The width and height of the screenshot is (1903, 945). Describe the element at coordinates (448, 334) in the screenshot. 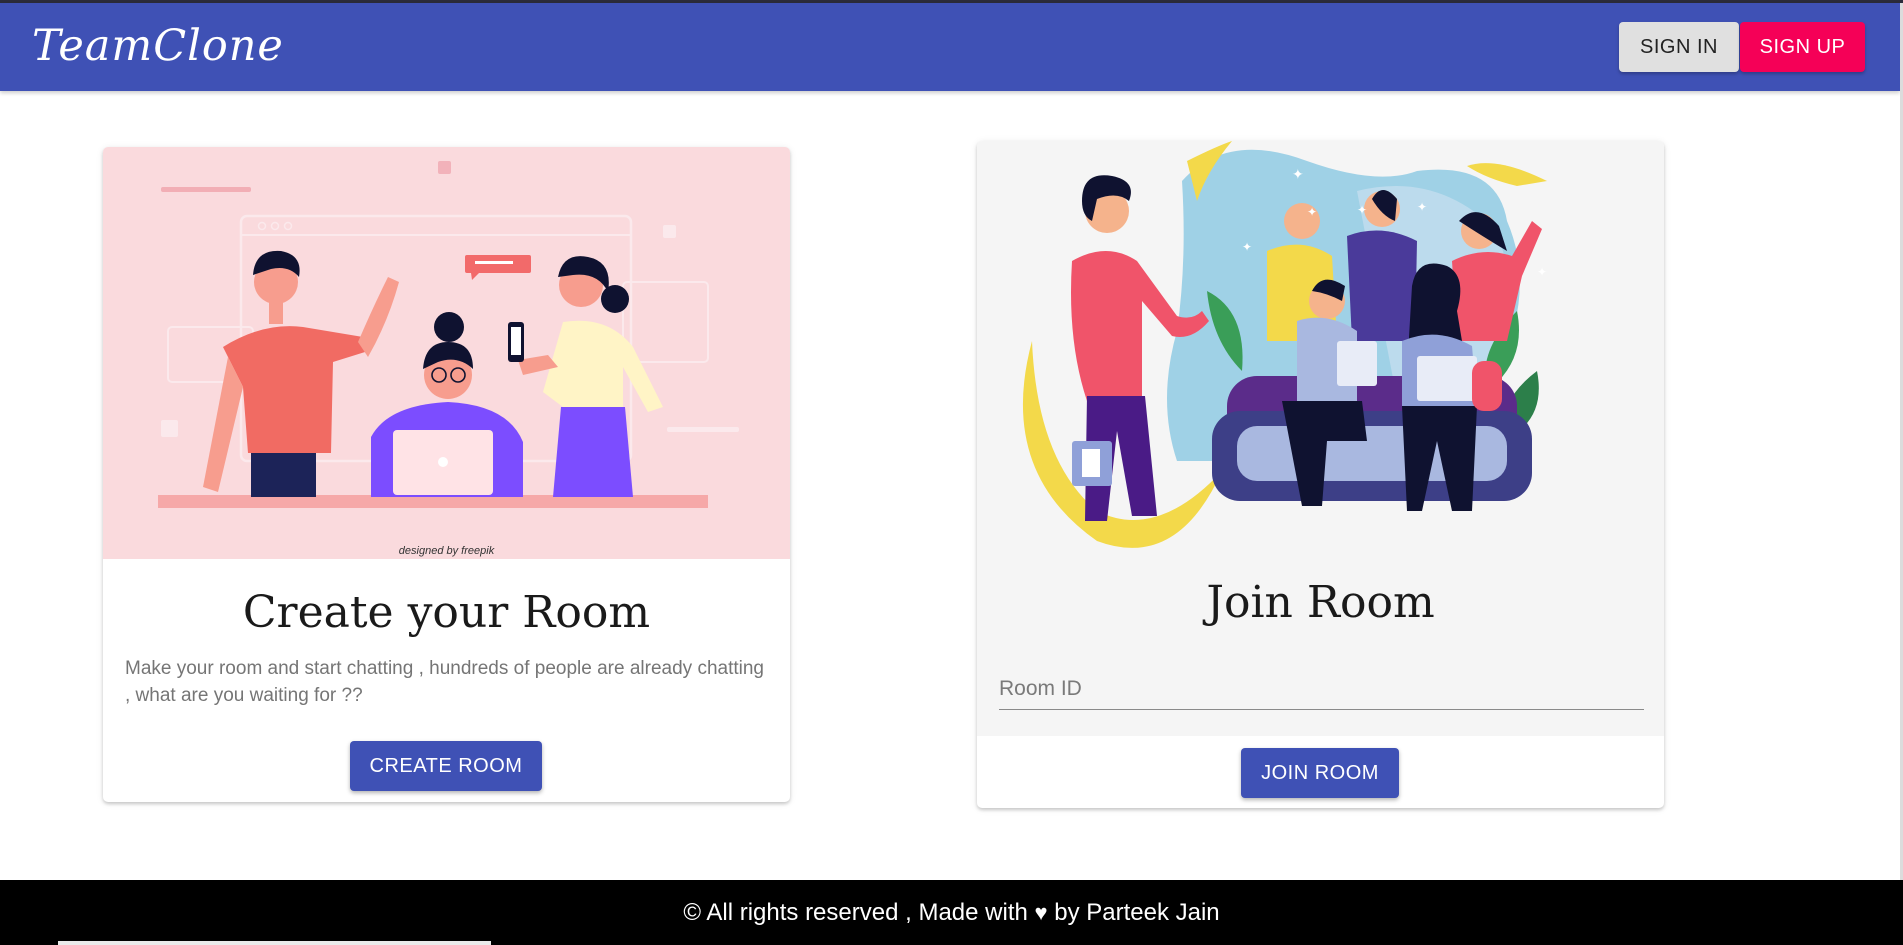

I see `team-working-illustration` at that location.